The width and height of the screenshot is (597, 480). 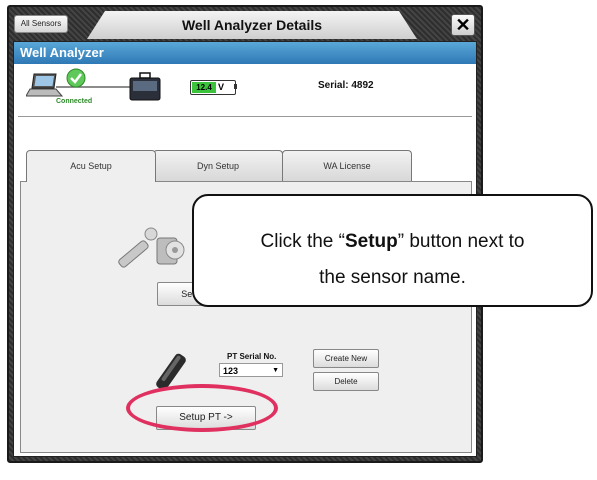 What do you see at coordinates (76, 78) in the screenshot?
I see `check-icon` at bounding box center [76, 78].